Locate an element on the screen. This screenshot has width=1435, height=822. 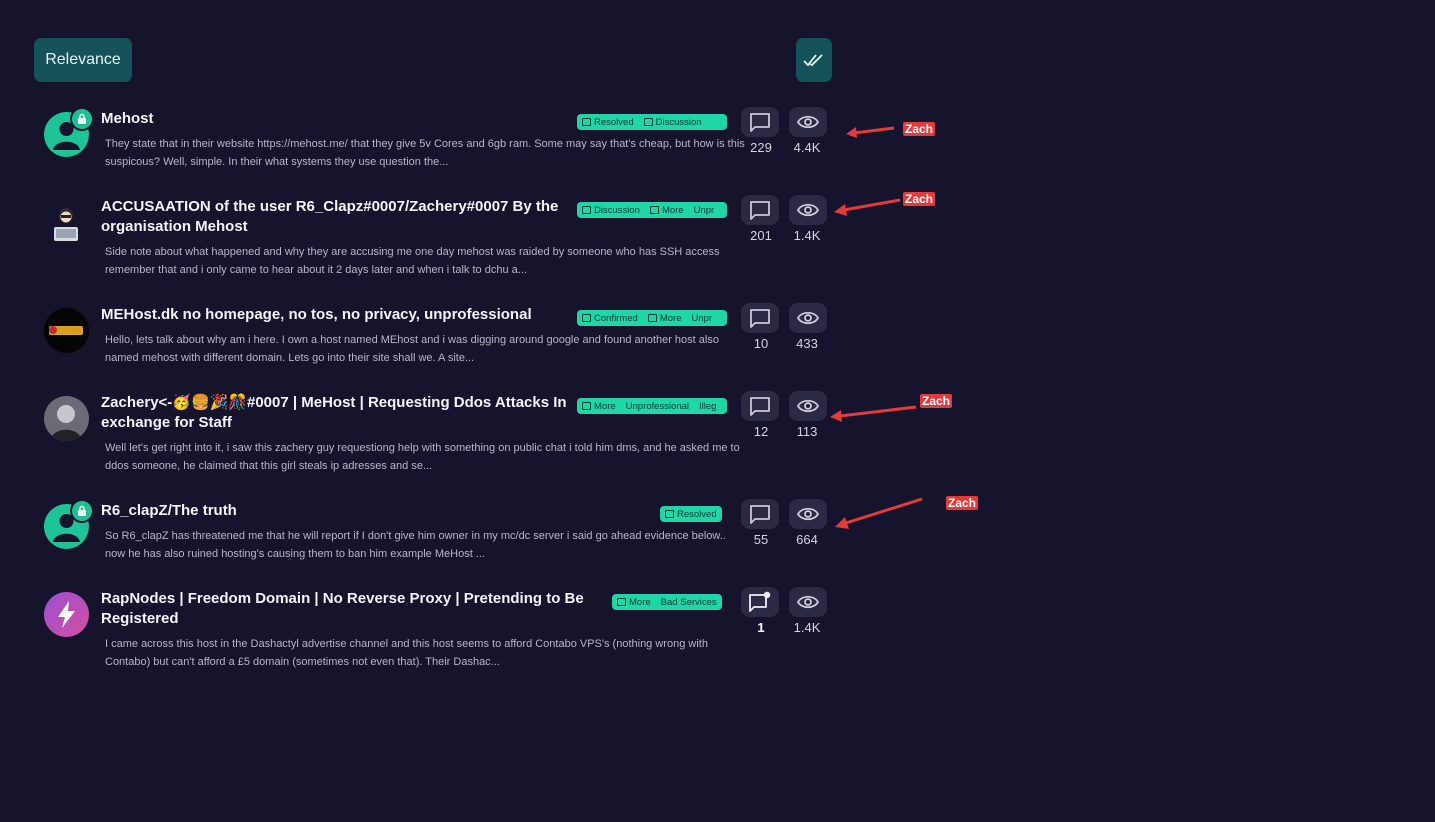
lightning-icon is located at coordinates (66, 614).